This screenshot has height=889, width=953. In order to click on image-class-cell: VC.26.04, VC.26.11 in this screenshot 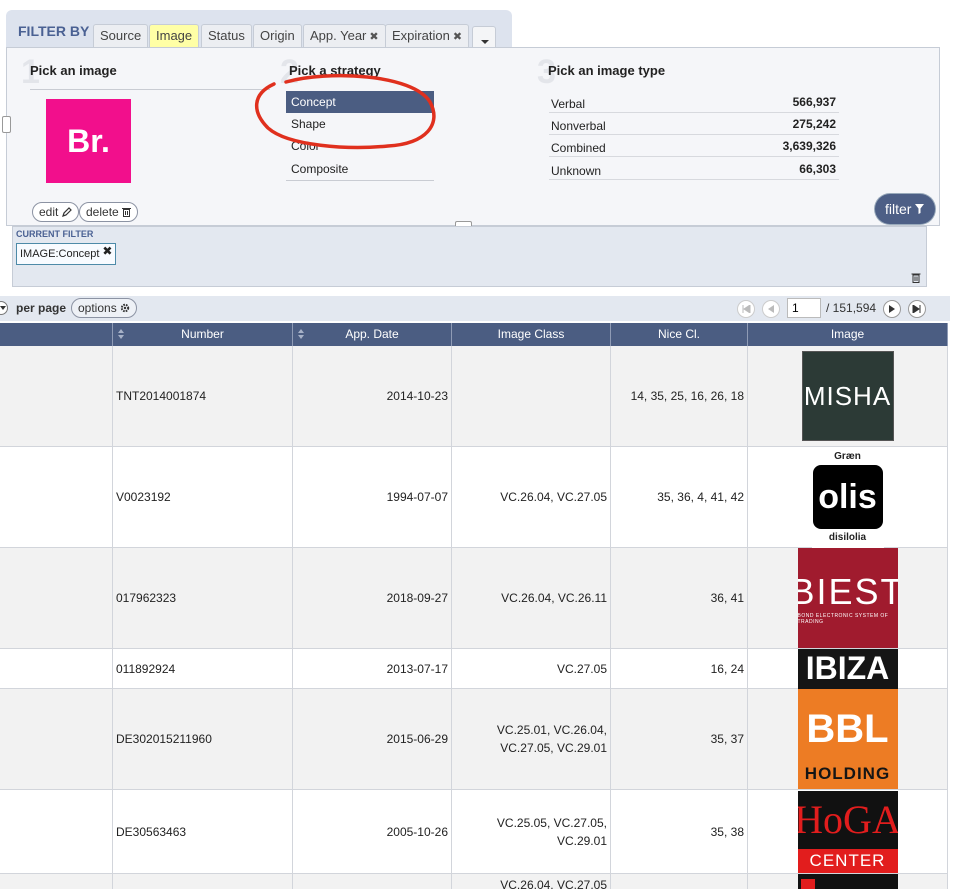, I will do `click(531, 598)`.